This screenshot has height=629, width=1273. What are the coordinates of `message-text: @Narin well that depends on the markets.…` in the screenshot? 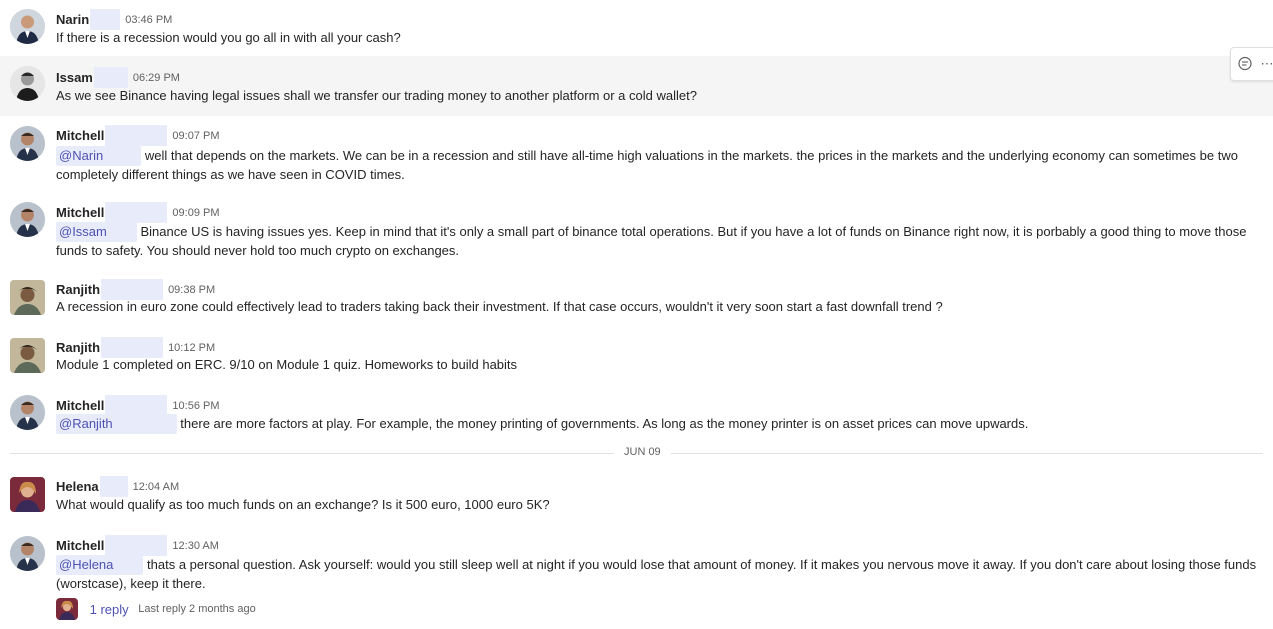 It's located at (658, 165).